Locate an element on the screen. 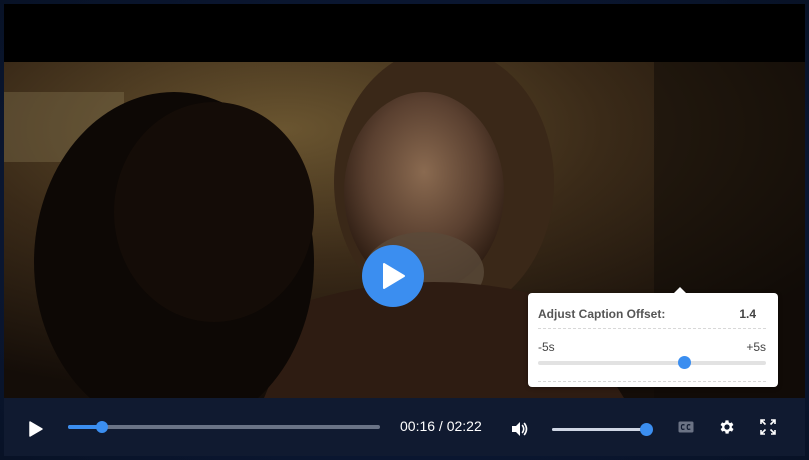 This screenshot has width=809, height=460. volume-icon is located at coordinates (520, 429).